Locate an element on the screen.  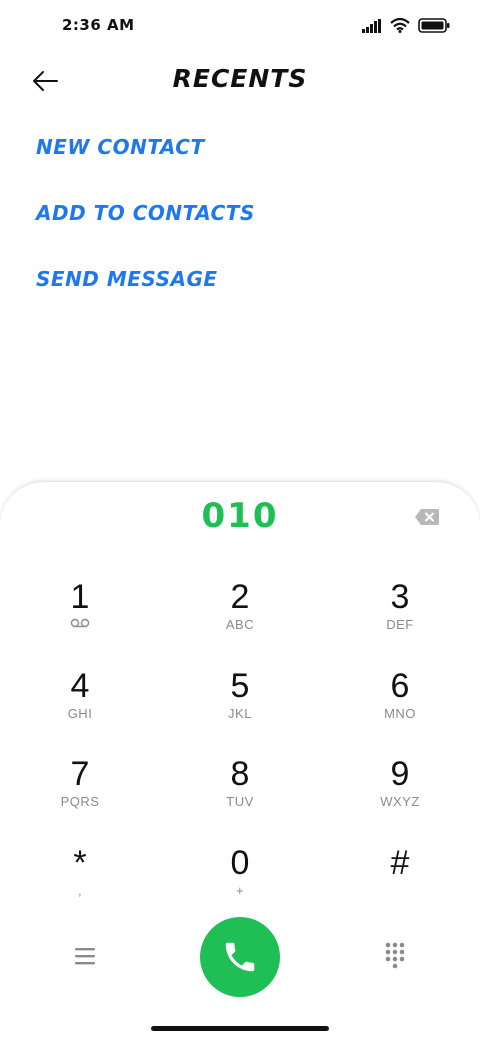
key-6: 6 MNO is located at coordinates (400, 707).